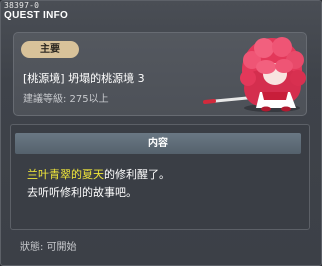 This screenshot has height=266, width=322. I want to click on highlighted-npc-name: 兰叶青翠的夏天, so click(65, 174).